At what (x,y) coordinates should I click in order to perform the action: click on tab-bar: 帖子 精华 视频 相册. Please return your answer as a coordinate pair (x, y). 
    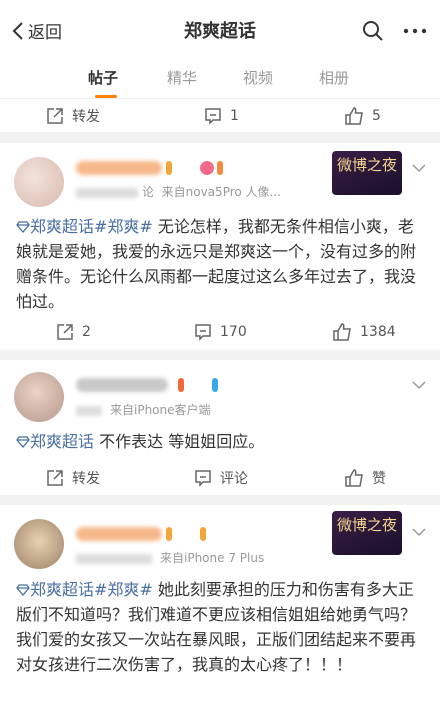
    Looking at the image, I should click on (220, 80).